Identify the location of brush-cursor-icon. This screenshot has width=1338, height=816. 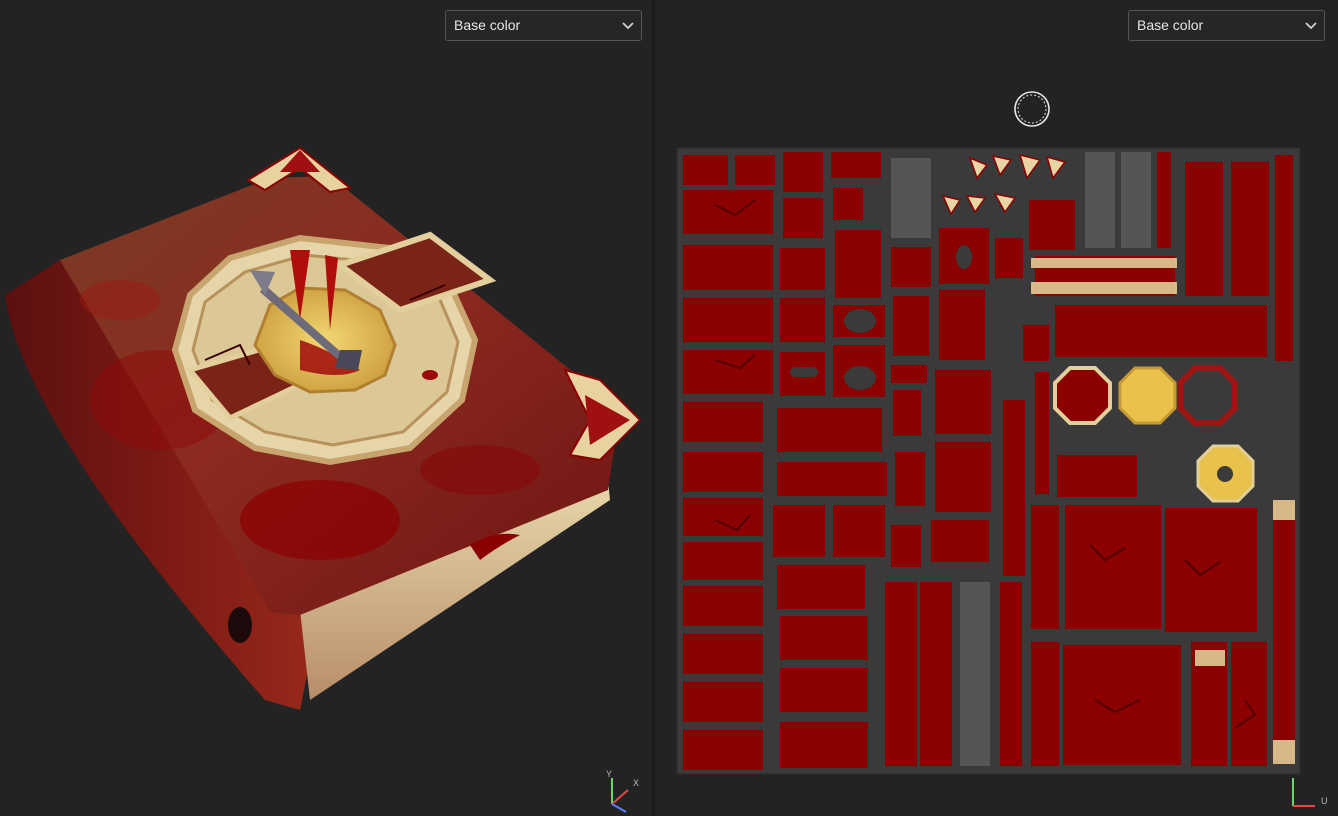
(1032, 109).